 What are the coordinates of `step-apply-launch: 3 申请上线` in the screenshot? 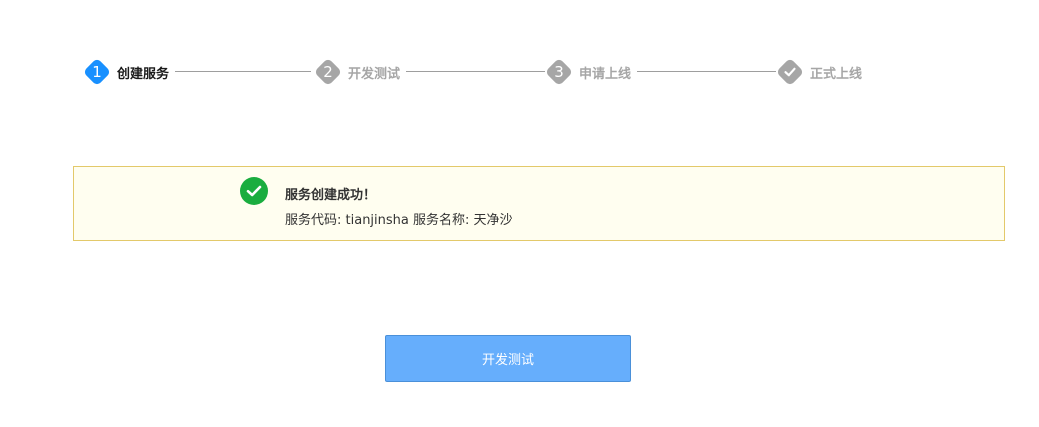 It's located at (591, 72).